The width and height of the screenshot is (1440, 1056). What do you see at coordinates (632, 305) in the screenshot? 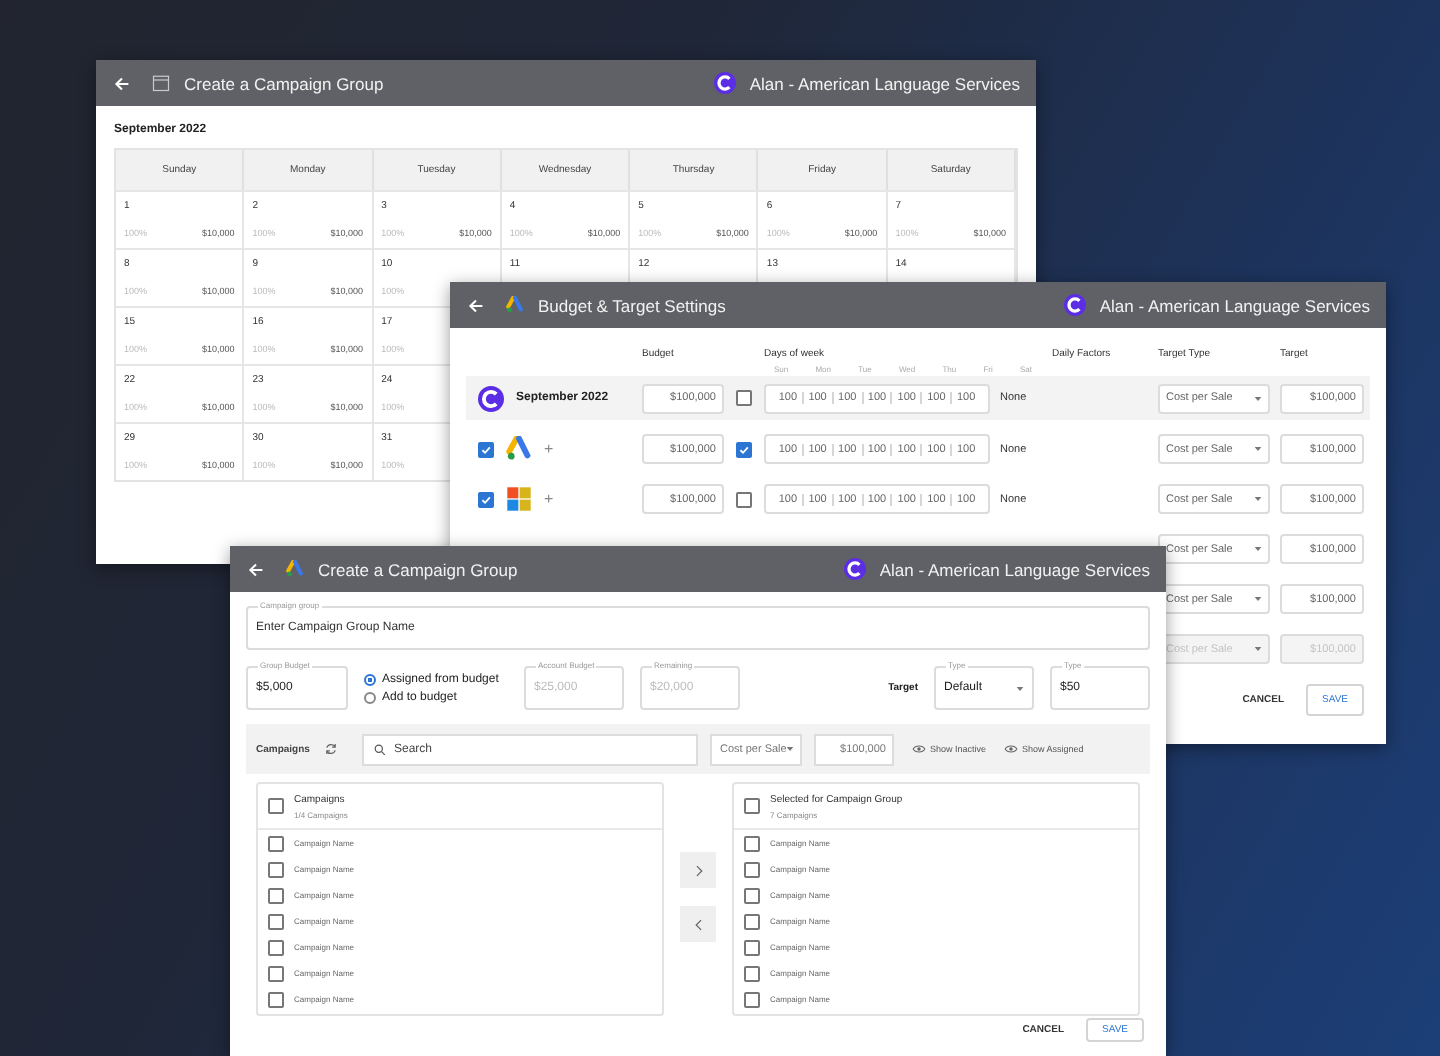
I see `window-title: Budget & Target Settings` at bounding box center [632, 305].